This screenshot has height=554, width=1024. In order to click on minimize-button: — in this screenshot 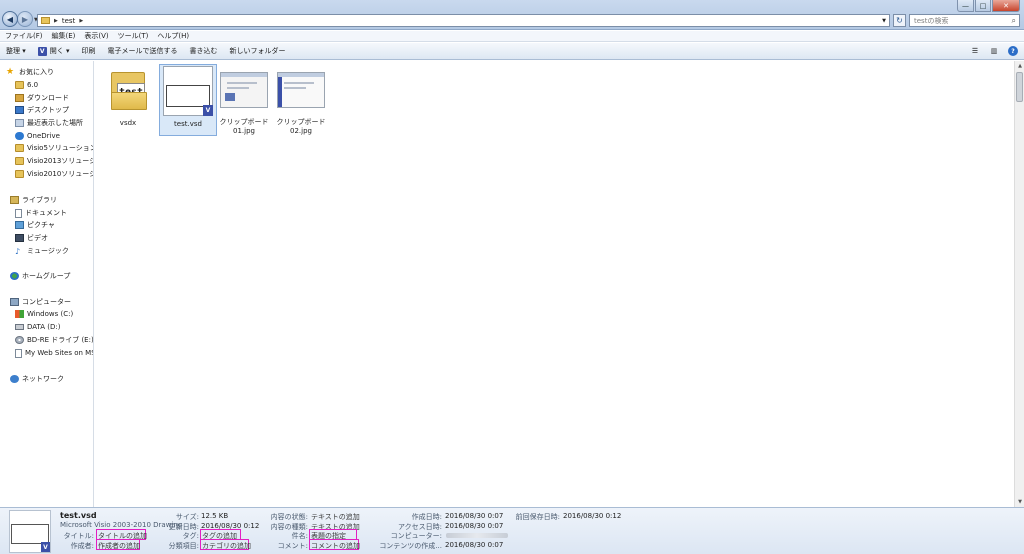, I will do `click(965, 6)`.